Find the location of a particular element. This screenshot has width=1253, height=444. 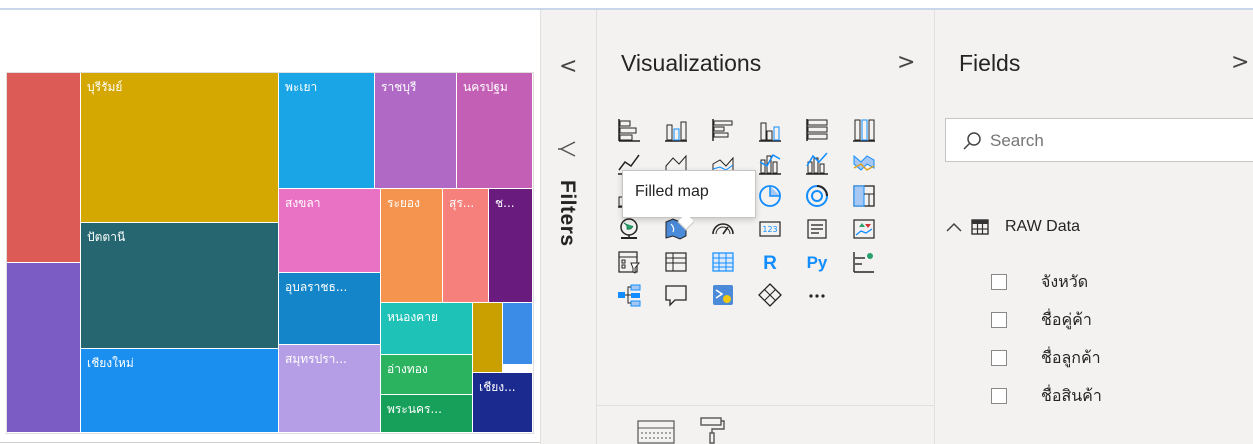

treemap-tile: อ่างทอง is located at coordinates (426, 374).